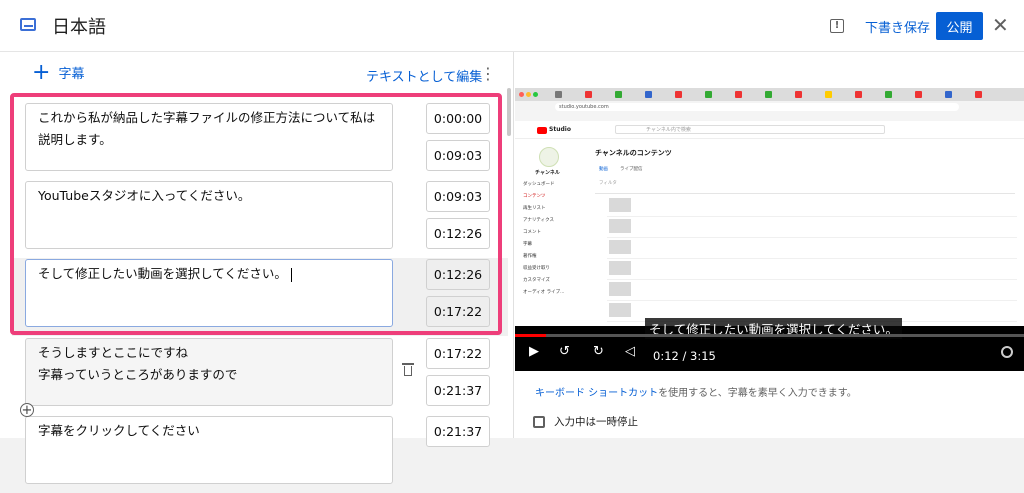 Image resolution: width=1024 pixels, height=493 pixels. I want to click on url-field: studio.youtube.com, so click(757, 107).